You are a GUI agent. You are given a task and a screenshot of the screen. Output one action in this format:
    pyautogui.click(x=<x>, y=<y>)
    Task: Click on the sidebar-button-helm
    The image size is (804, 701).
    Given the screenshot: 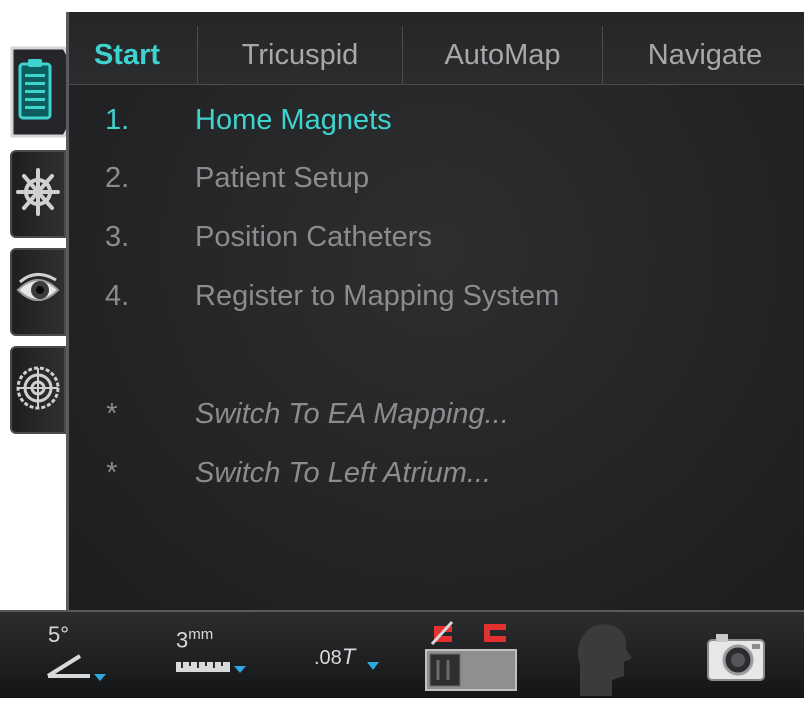 What is the action you would take?
    pyautogui.click(x=38, y=194)
    